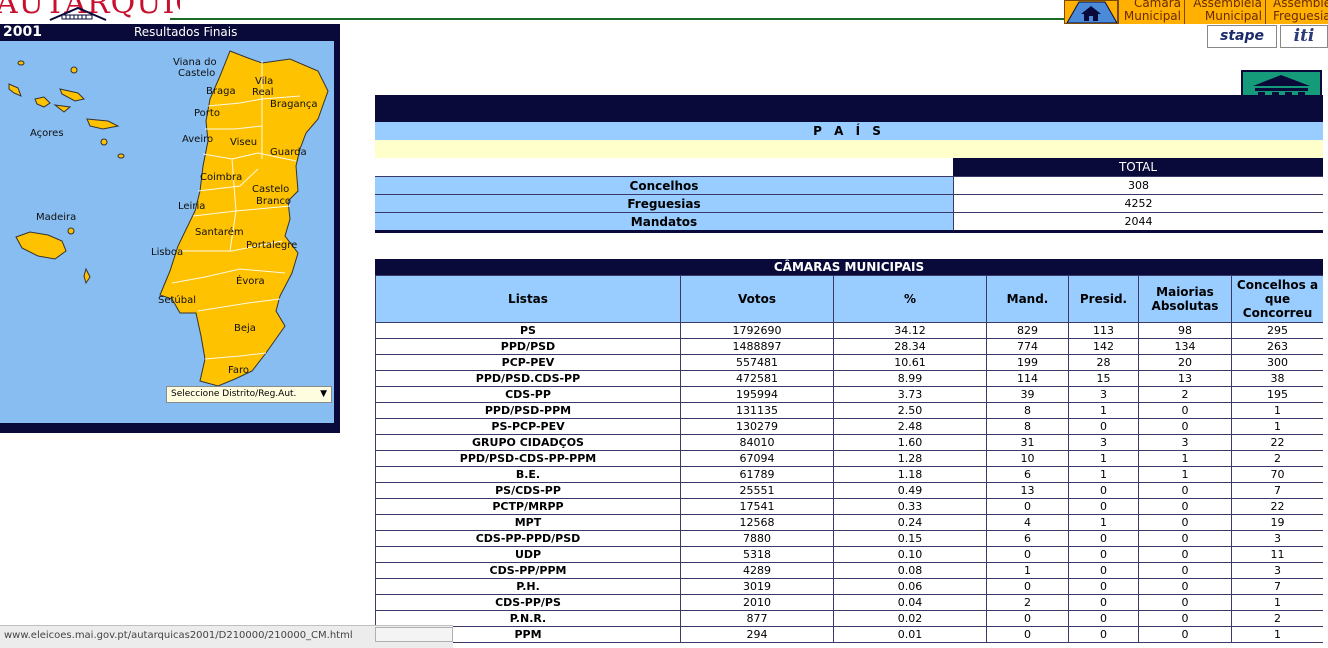 Image resolution: width=1328 pixels, height=648 pixels. Describe the element at coordinates (910, 538) in the screenshot. I see `cell-percent: 0.15` at that location.